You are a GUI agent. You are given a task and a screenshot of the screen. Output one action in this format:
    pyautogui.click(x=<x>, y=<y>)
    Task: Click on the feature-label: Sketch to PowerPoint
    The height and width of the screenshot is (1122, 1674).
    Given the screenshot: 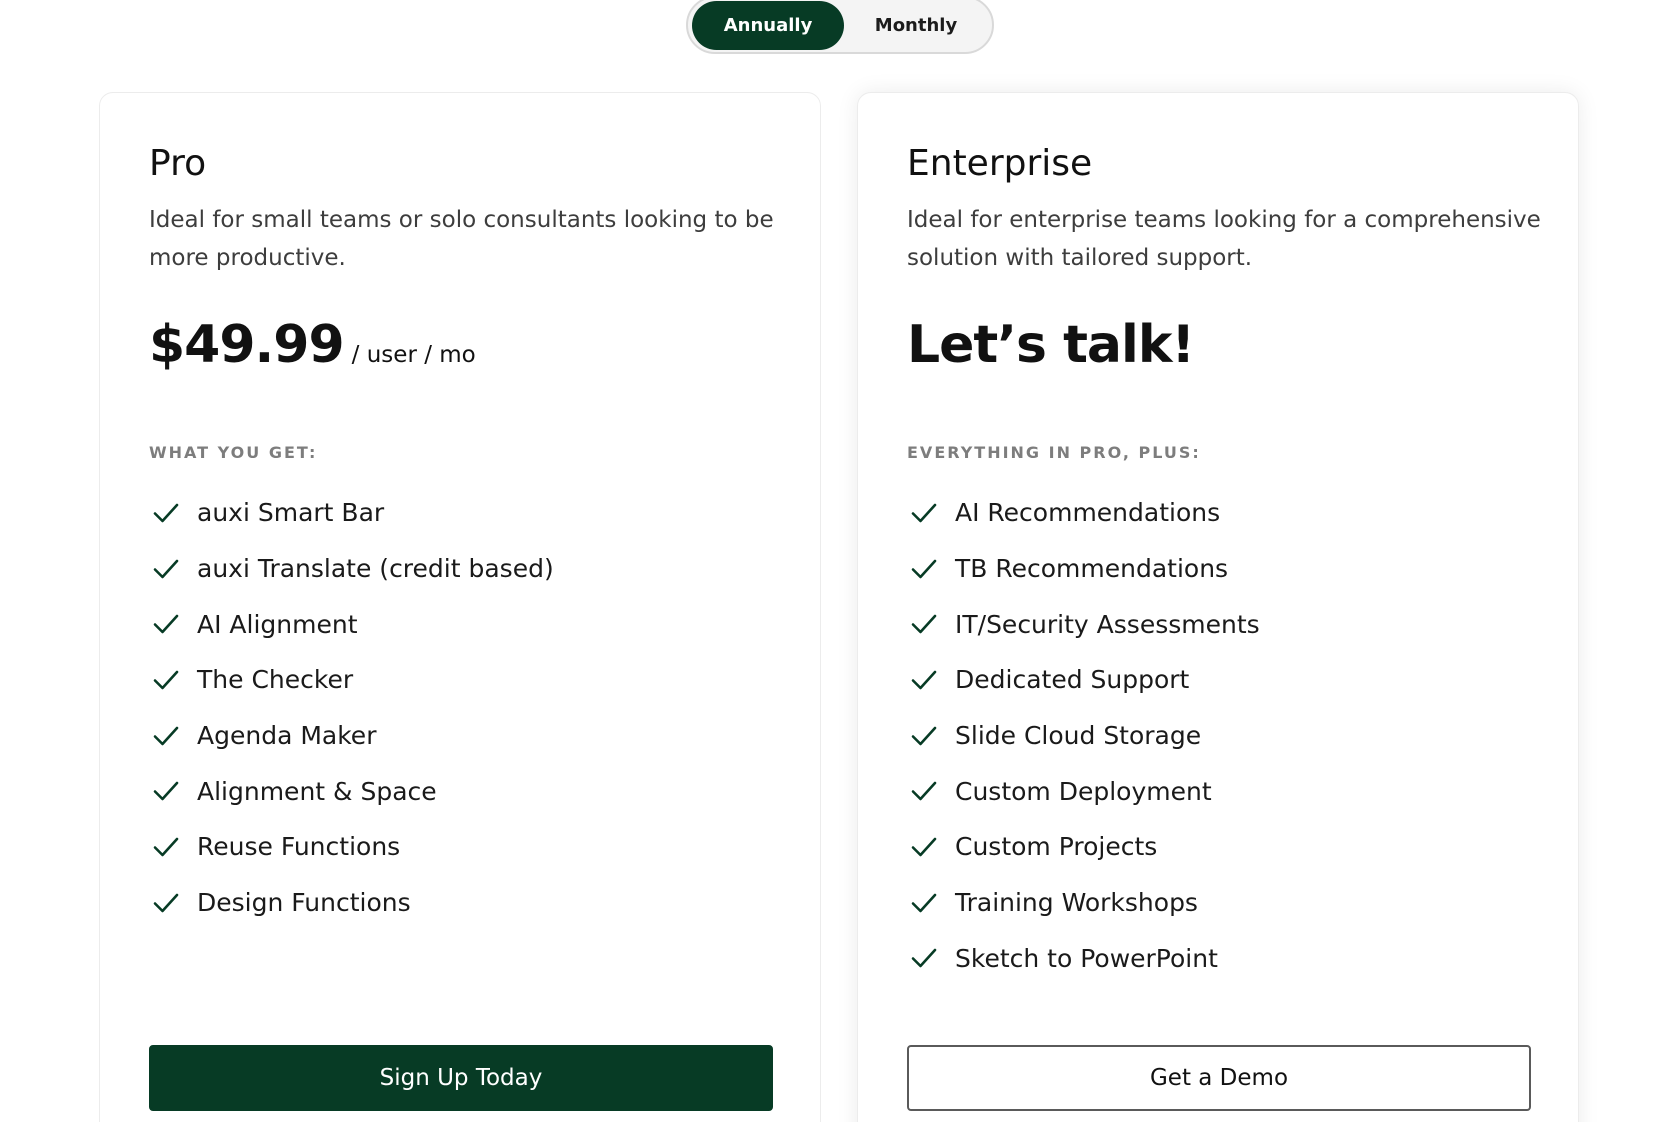 What is the action you would take?
    pyautogui.click(x=1086, y=958)
    